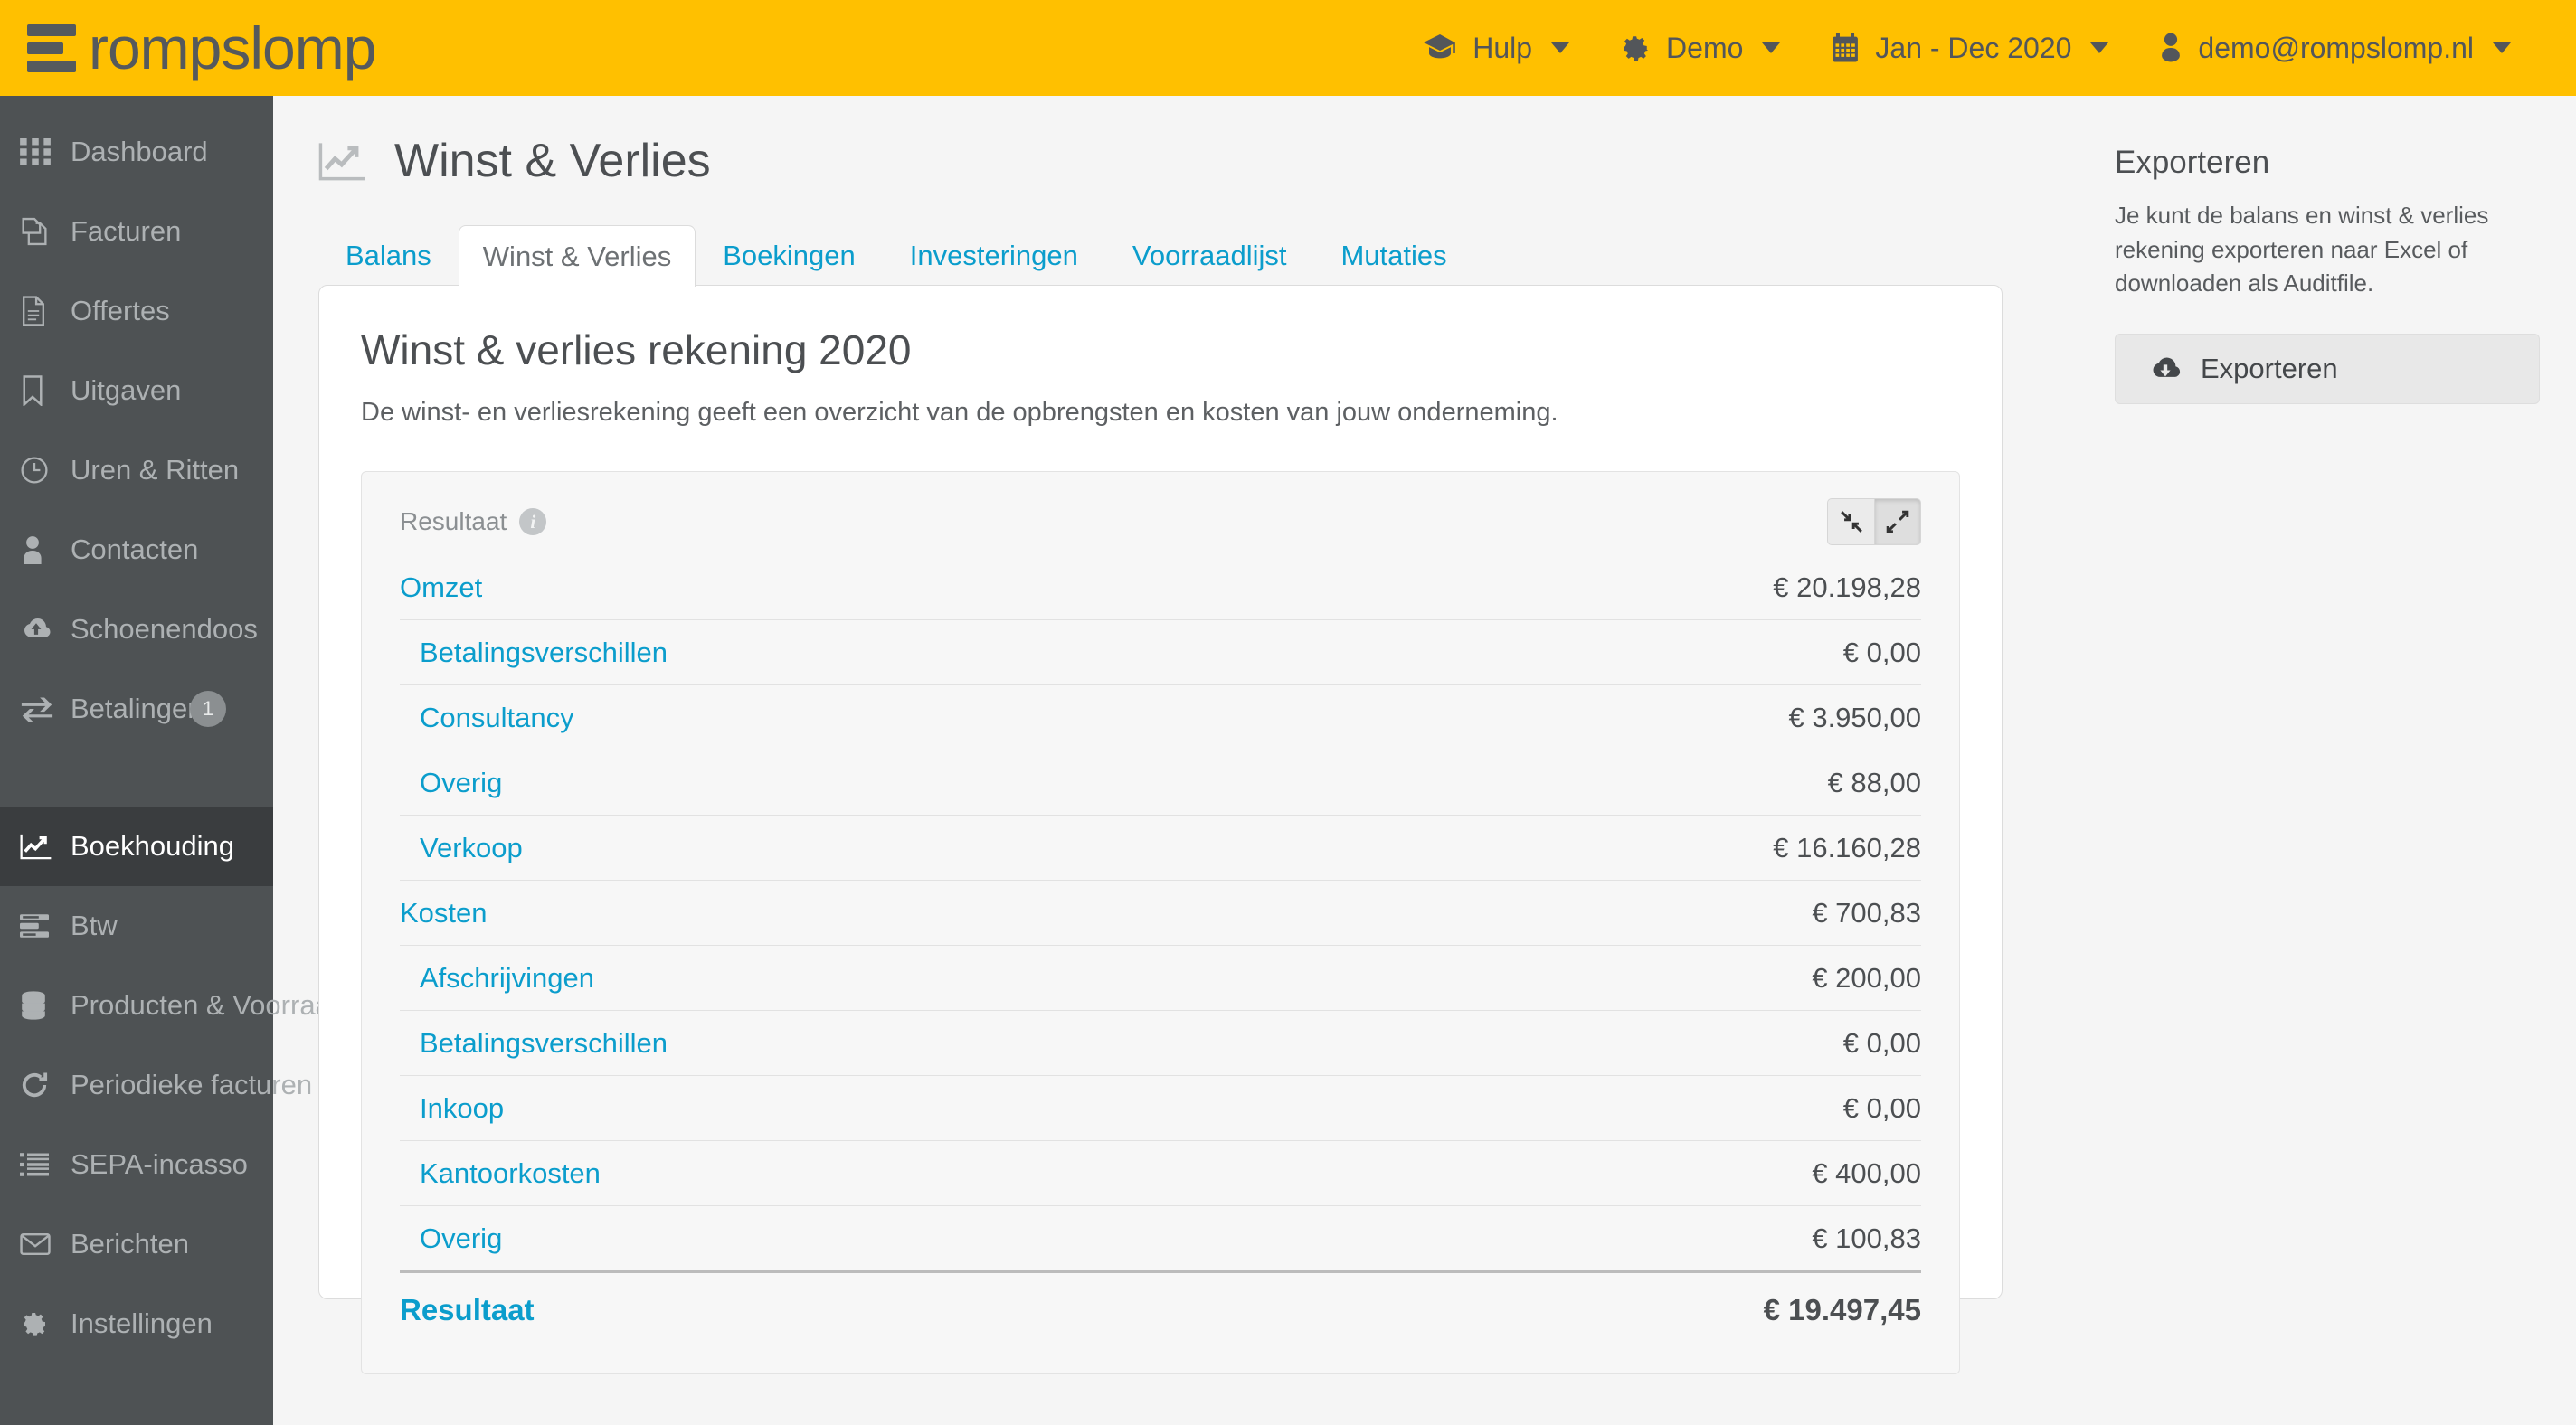 Image resolution: width=2576 pixels, height=1425 pixels. What do you see at coordinates (45, 549) in the screenshot?
I see `person-icon` at bounding box center [45, 549].